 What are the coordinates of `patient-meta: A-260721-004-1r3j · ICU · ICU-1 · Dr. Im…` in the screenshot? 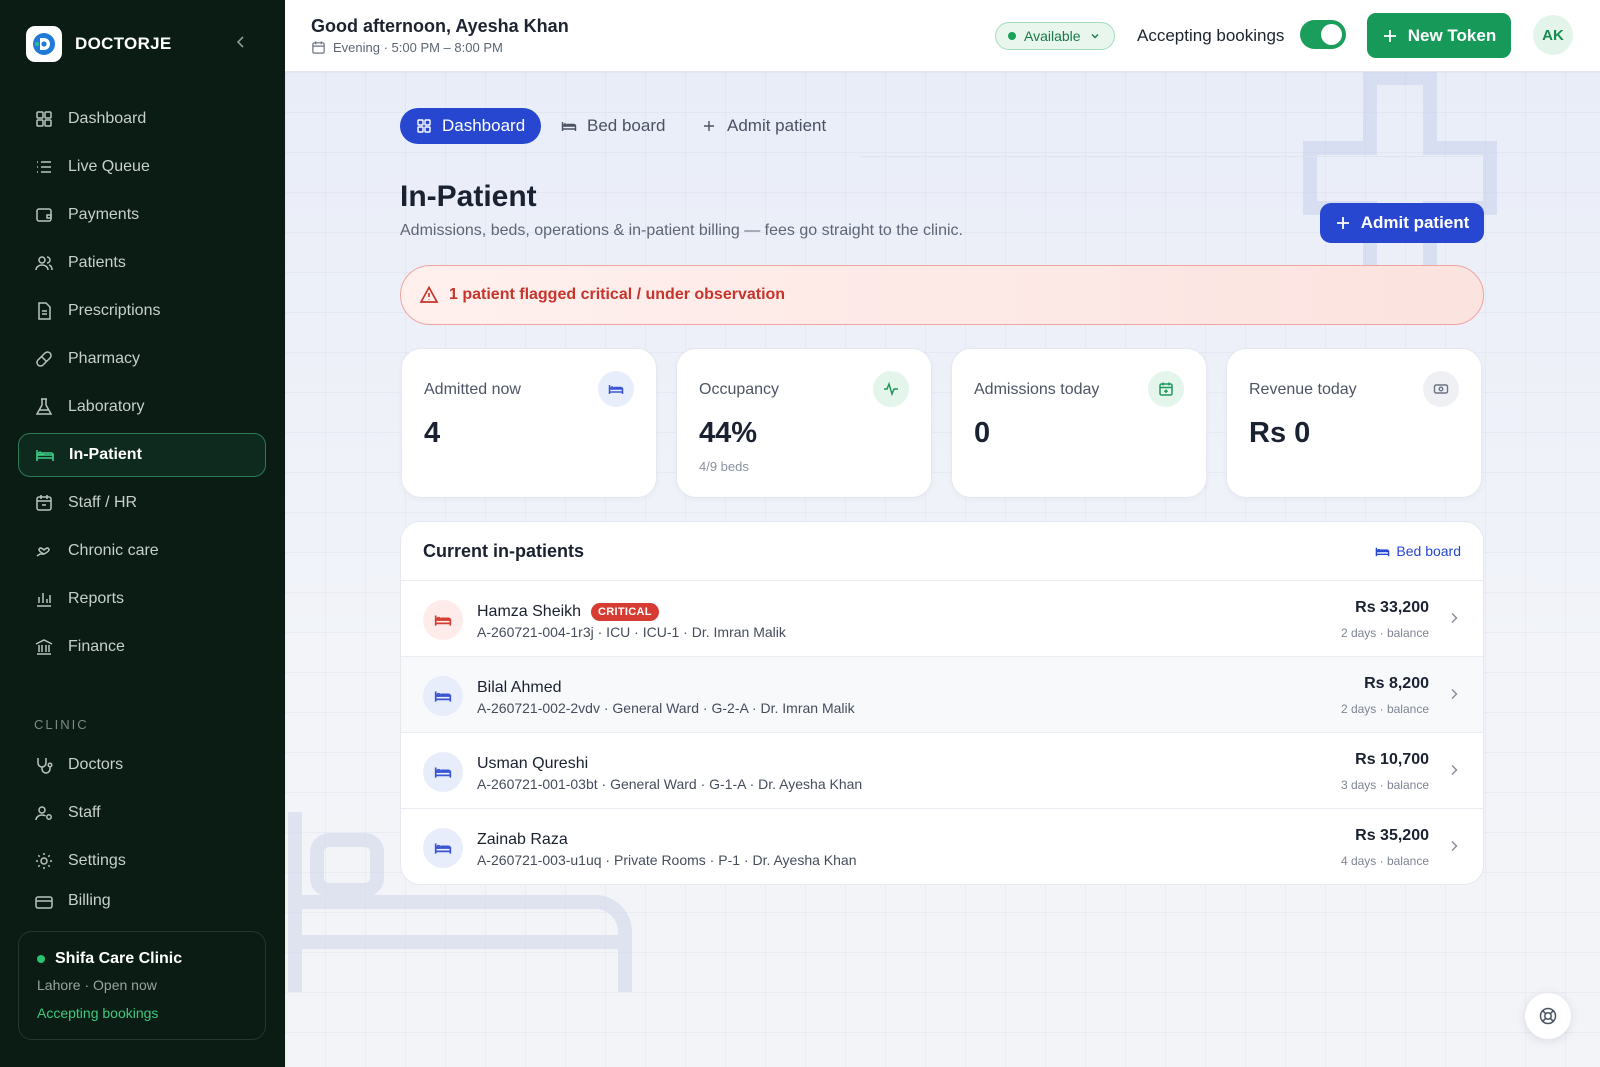 It's located at (631, 632).